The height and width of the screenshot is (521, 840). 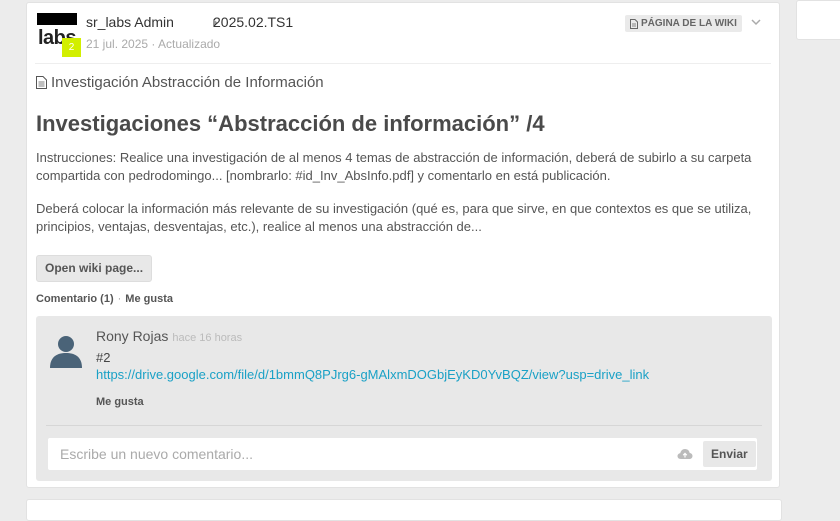 I want to click on comment-count-link: Comentario (1), so click(x=75, y=299).